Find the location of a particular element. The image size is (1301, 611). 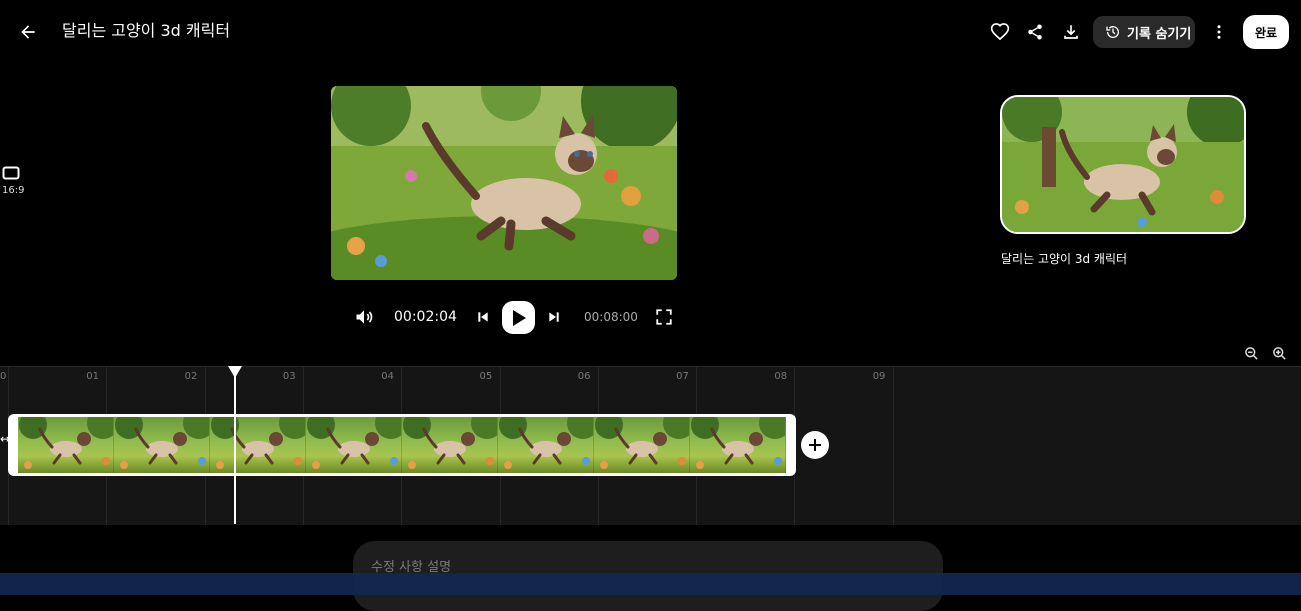

share-button is located at coordinates (1035, 32).